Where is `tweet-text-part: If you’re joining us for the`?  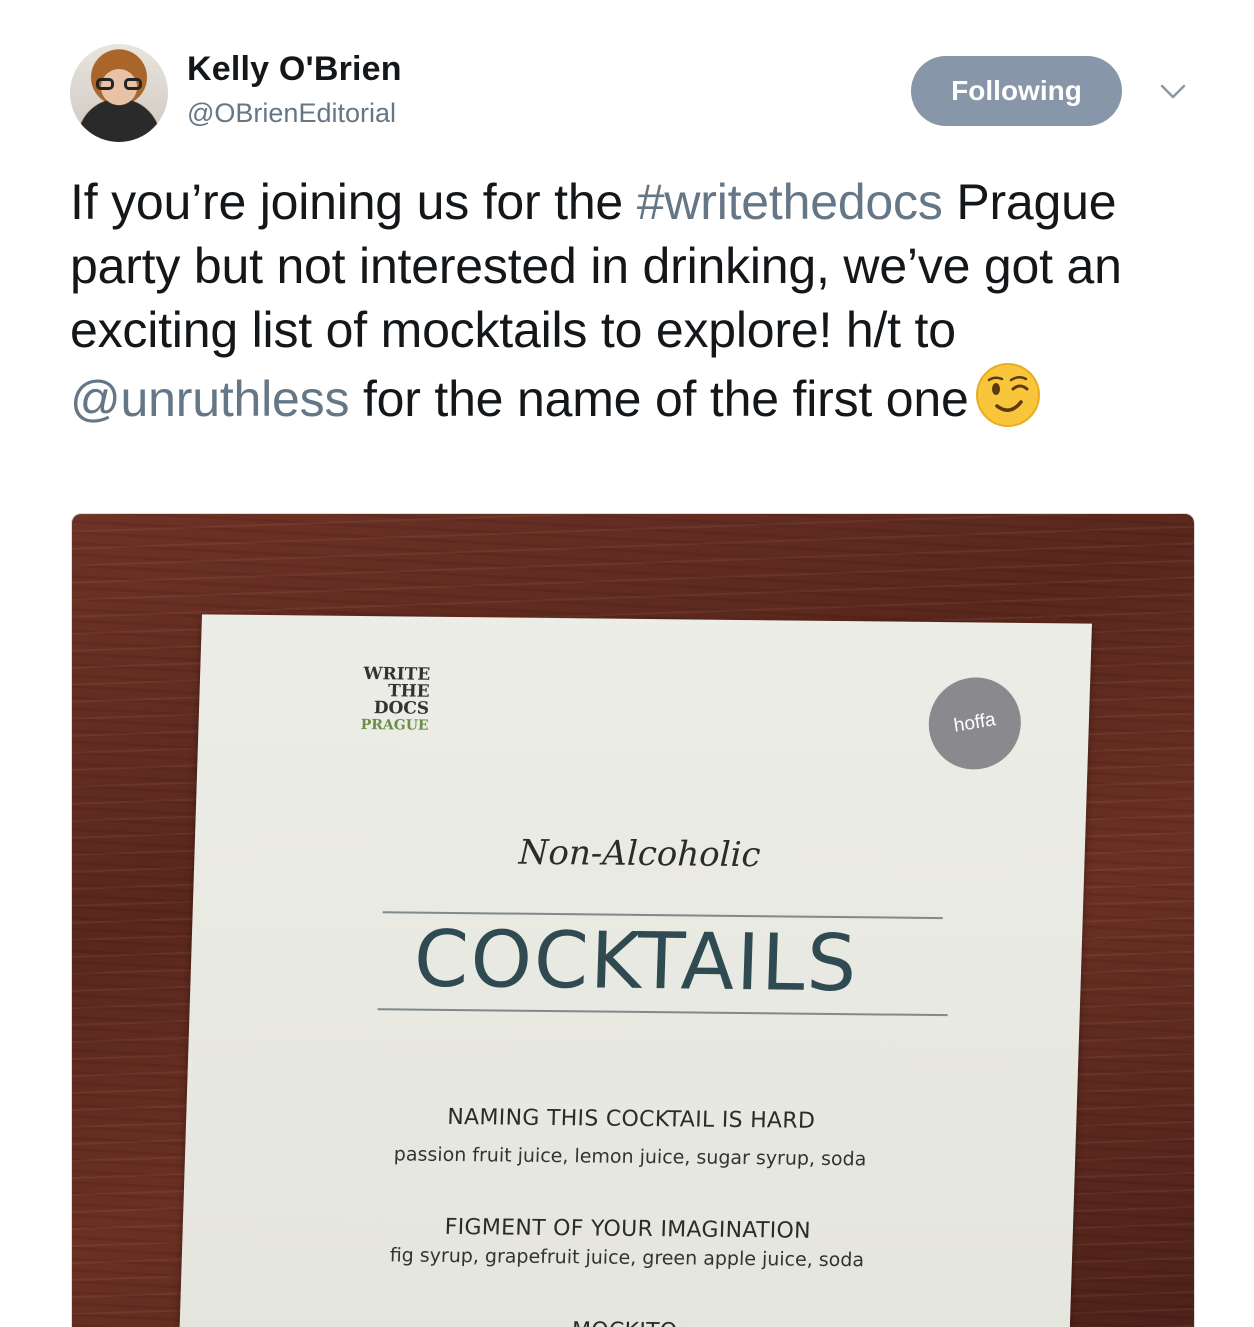 tweet-text-part: If you’re joining us for the is located at coordinates (353, 202).